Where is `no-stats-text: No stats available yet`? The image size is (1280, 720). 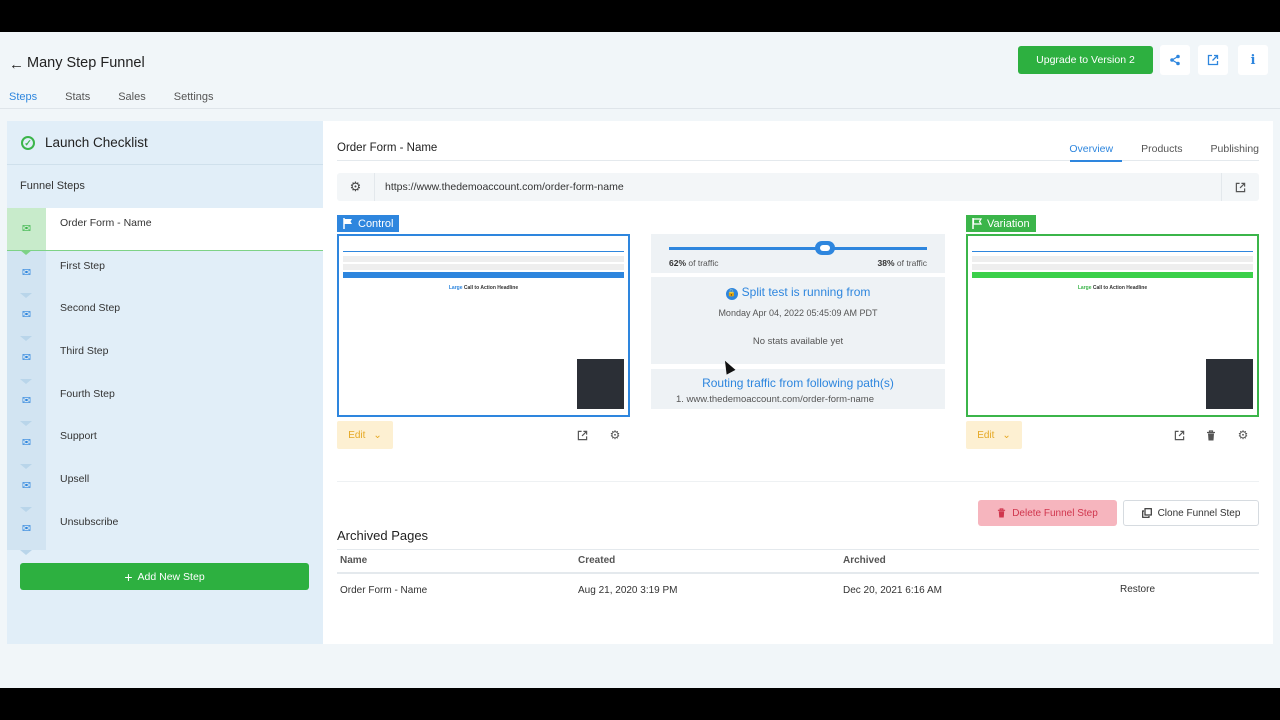
no-stats-text: No stats available yet is located at coordinates (798, 341).